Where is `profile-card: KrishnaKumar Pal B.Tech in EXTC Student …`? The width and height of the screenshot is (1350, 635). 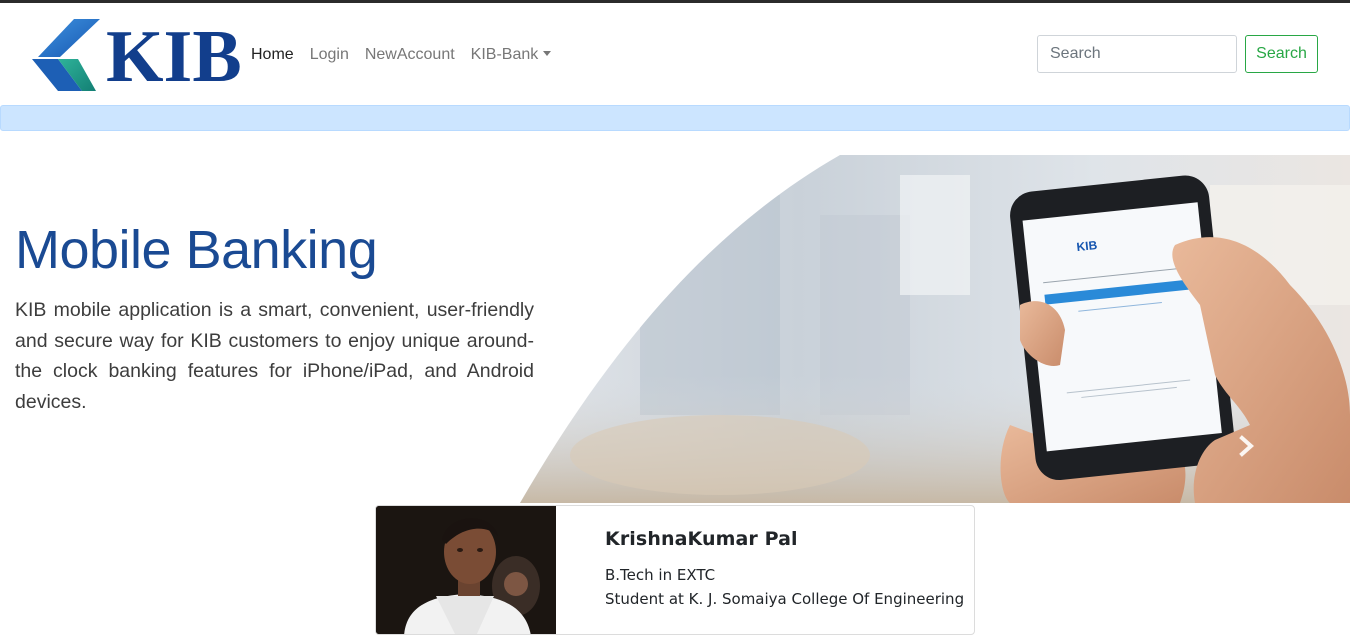 profile-card: KrishnaKumar Pal B.Tech in EXTC Student … is located at coordinates (675, 570).